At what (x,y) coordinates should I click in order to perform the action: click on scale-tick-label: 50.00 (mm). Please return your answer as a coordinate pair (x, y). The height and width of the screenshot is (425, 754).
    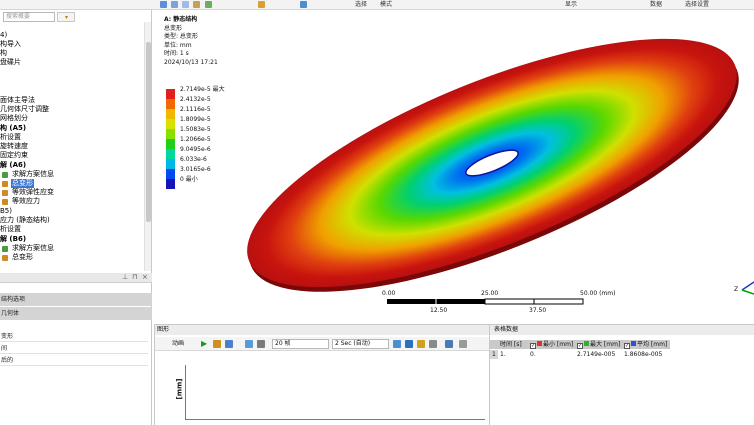
    Looking at the image, I should click on (598, 293).